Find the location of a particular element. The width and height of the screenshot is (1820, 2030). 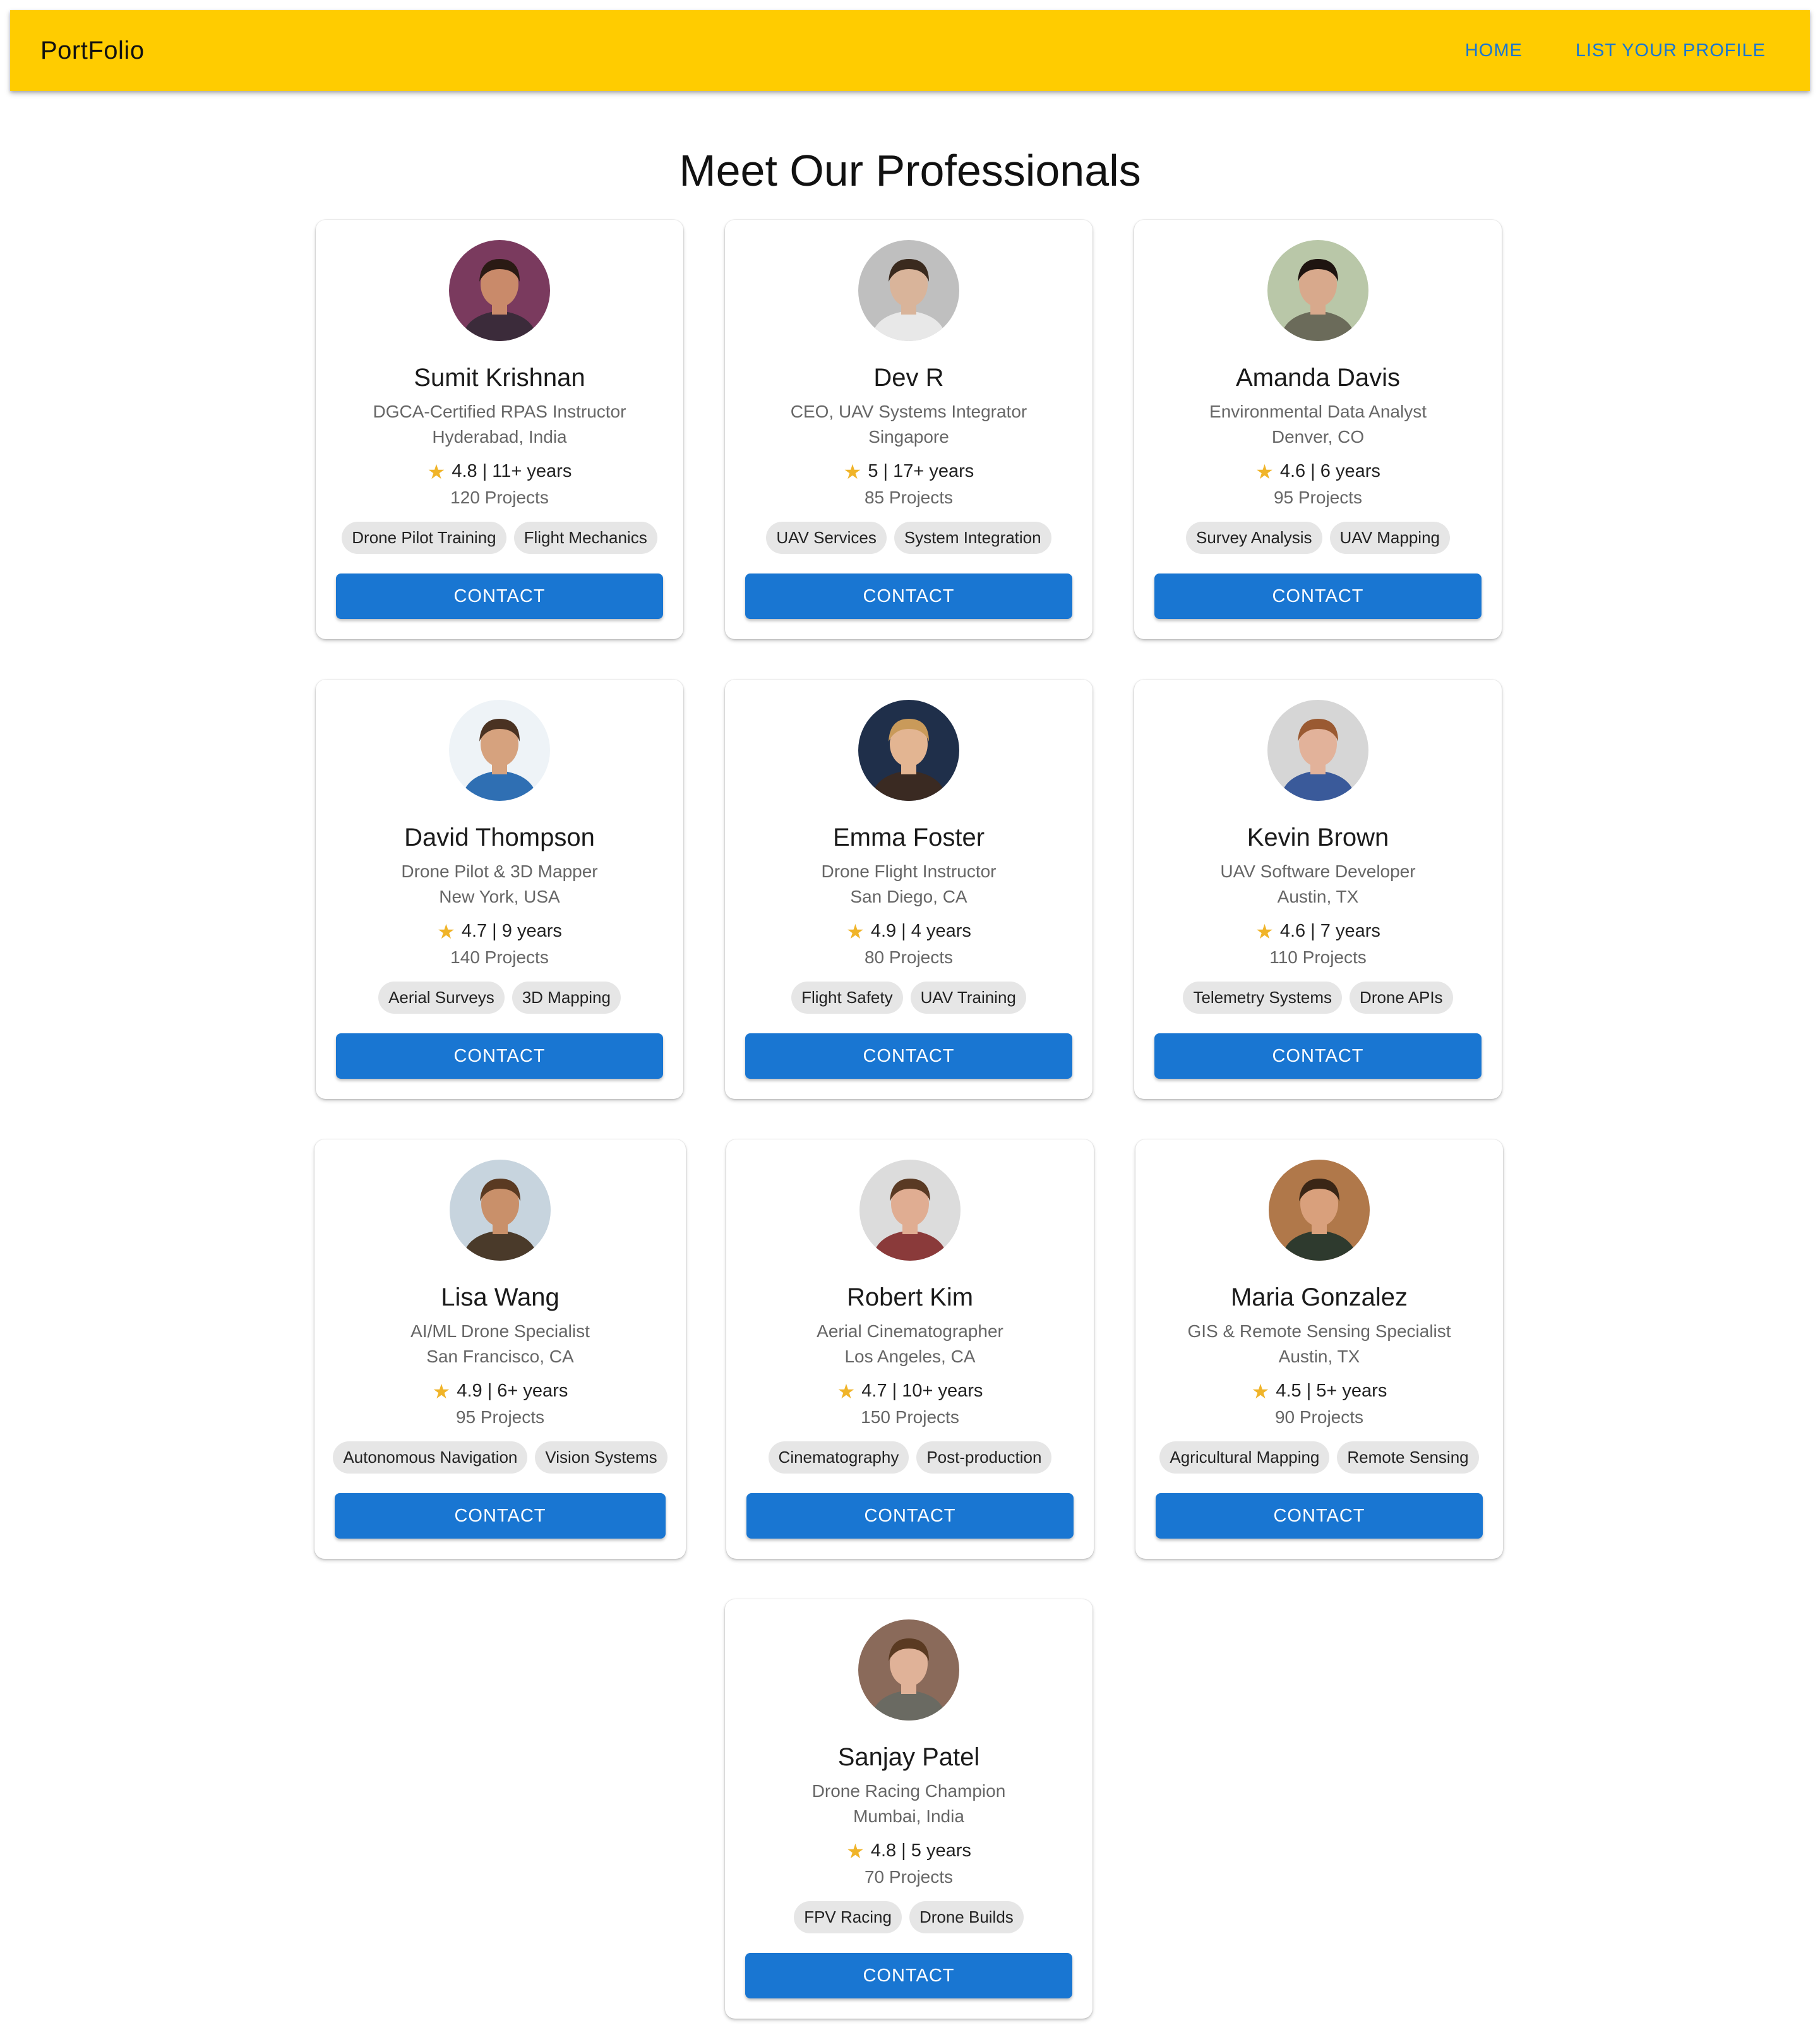

rating-row: ★ 4.8 | 5 years is located at coordinates (909, 1851).